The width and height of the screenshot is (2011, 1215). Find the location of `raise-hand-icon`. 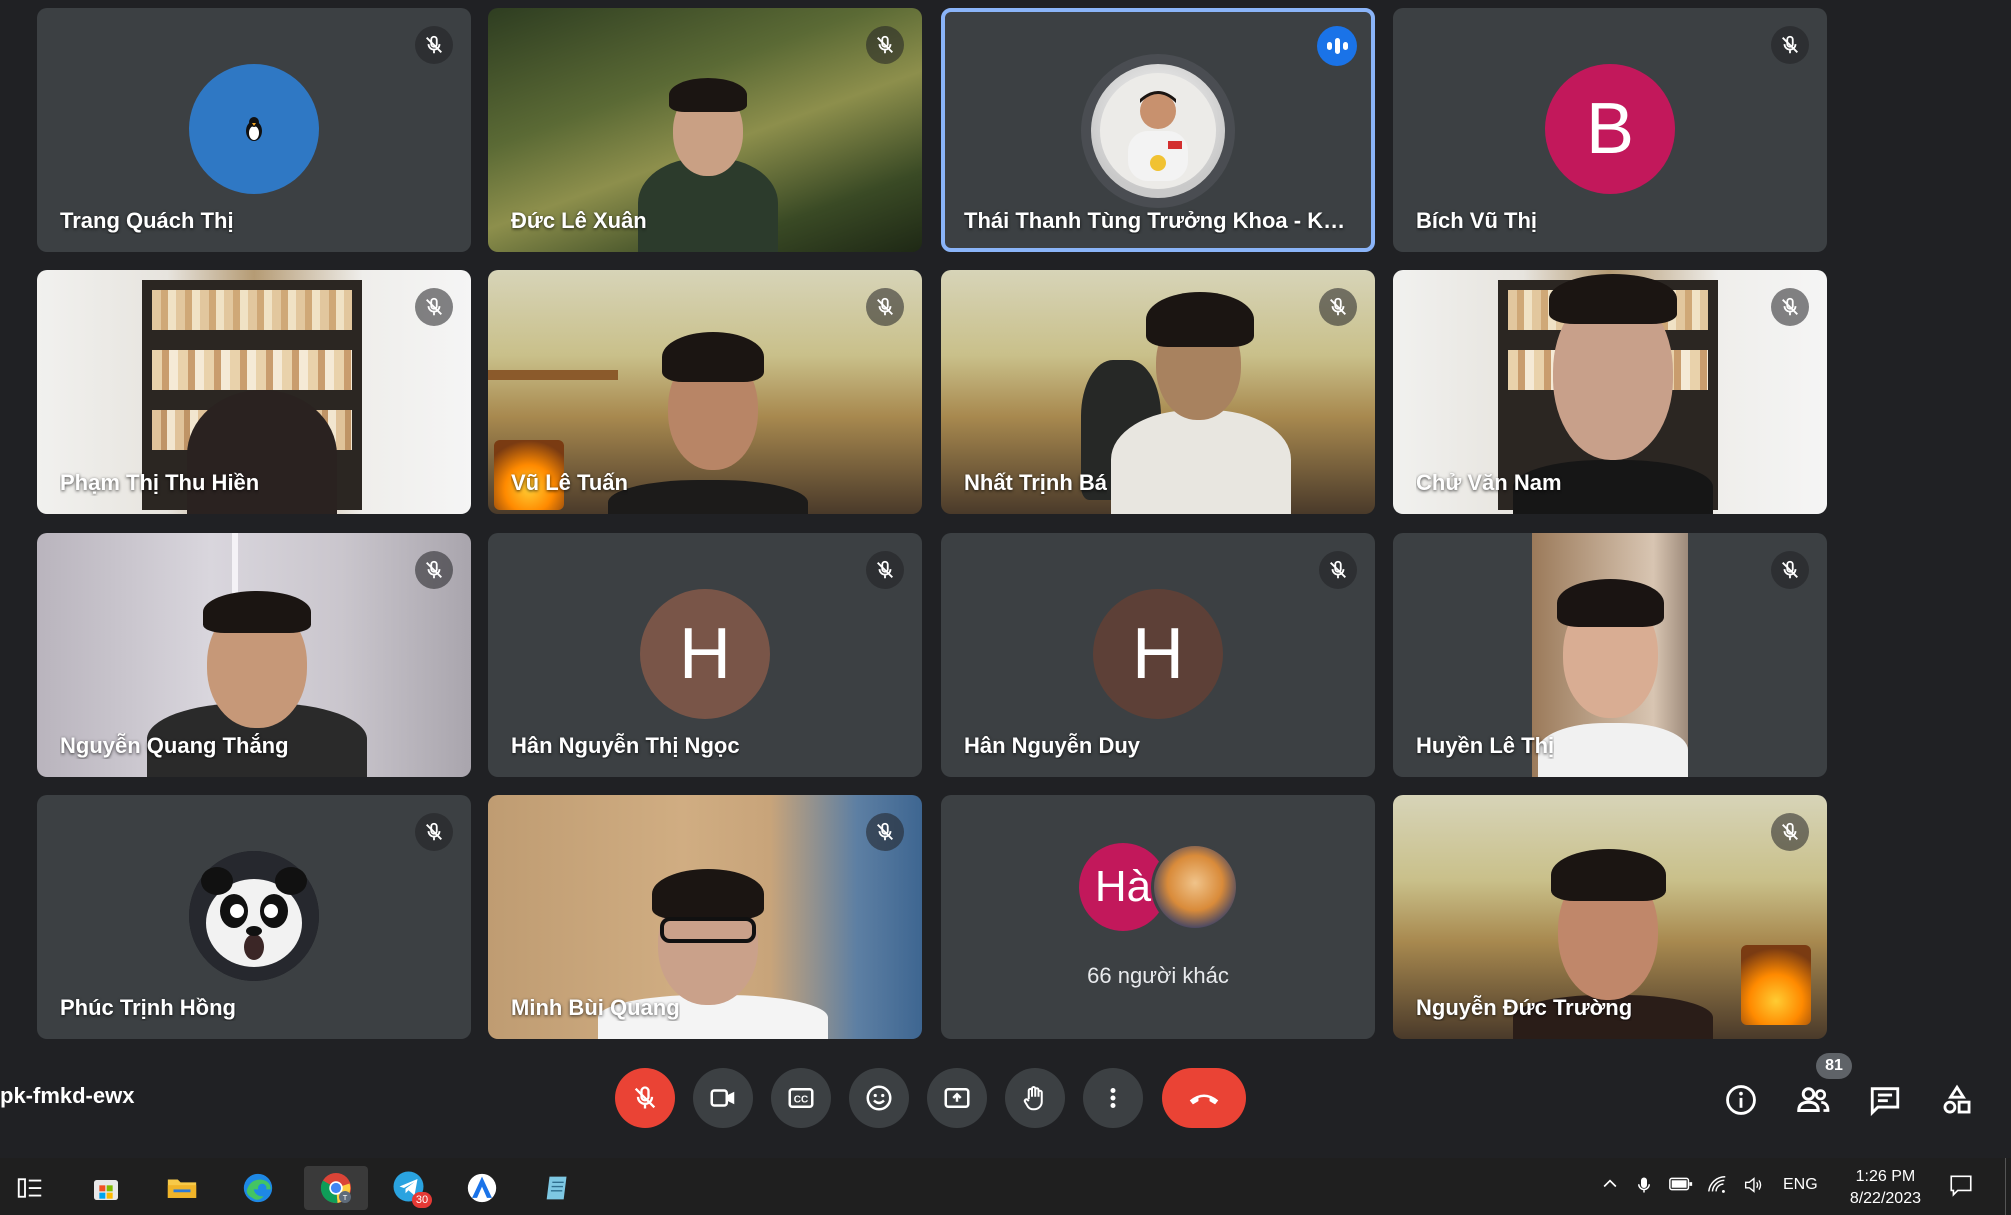

raise-hand-icon is located at coordinates (1033, 1098).